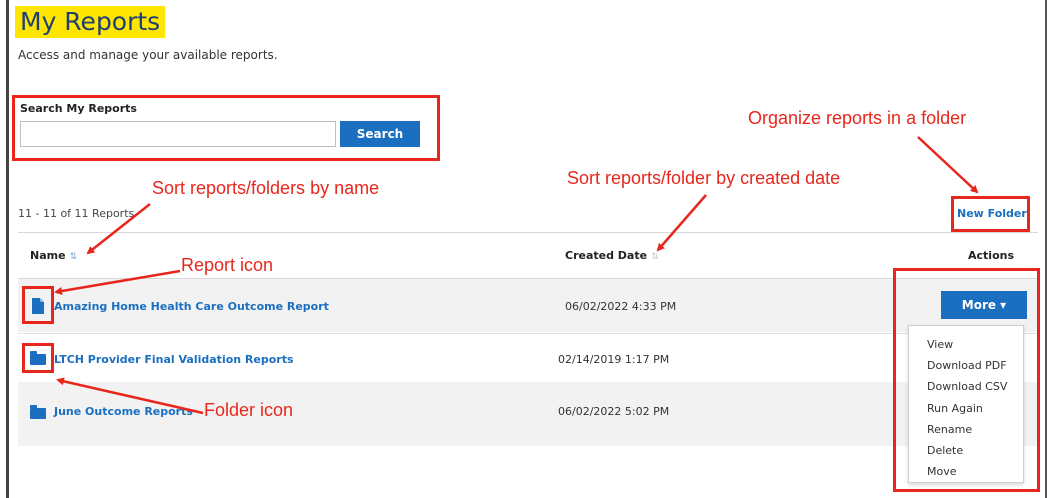 This screenshot has width=1053, height=498. I want to click on arrow-to-date-sort, so click(681, 223).